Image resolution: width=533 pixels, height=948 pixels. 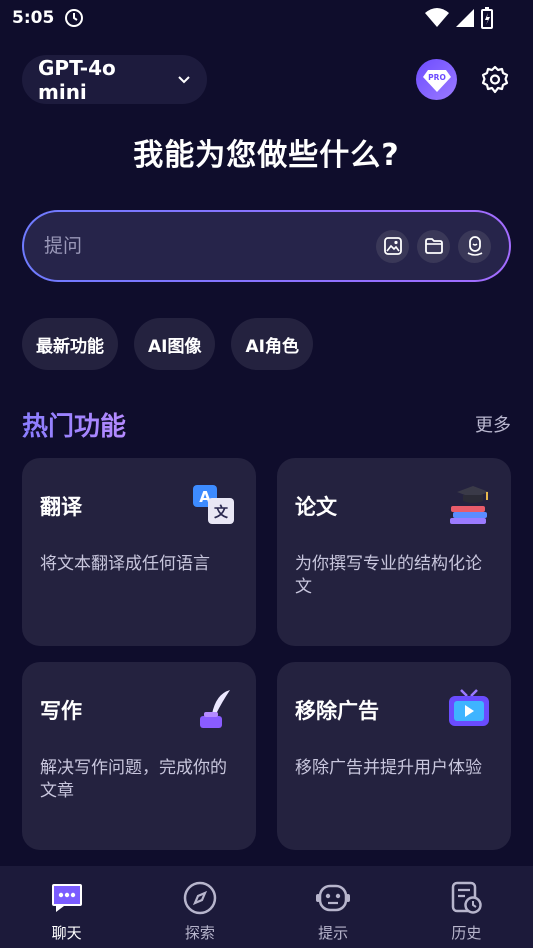 I want to click on status-time: 5:05, so click(x=33, y=18).